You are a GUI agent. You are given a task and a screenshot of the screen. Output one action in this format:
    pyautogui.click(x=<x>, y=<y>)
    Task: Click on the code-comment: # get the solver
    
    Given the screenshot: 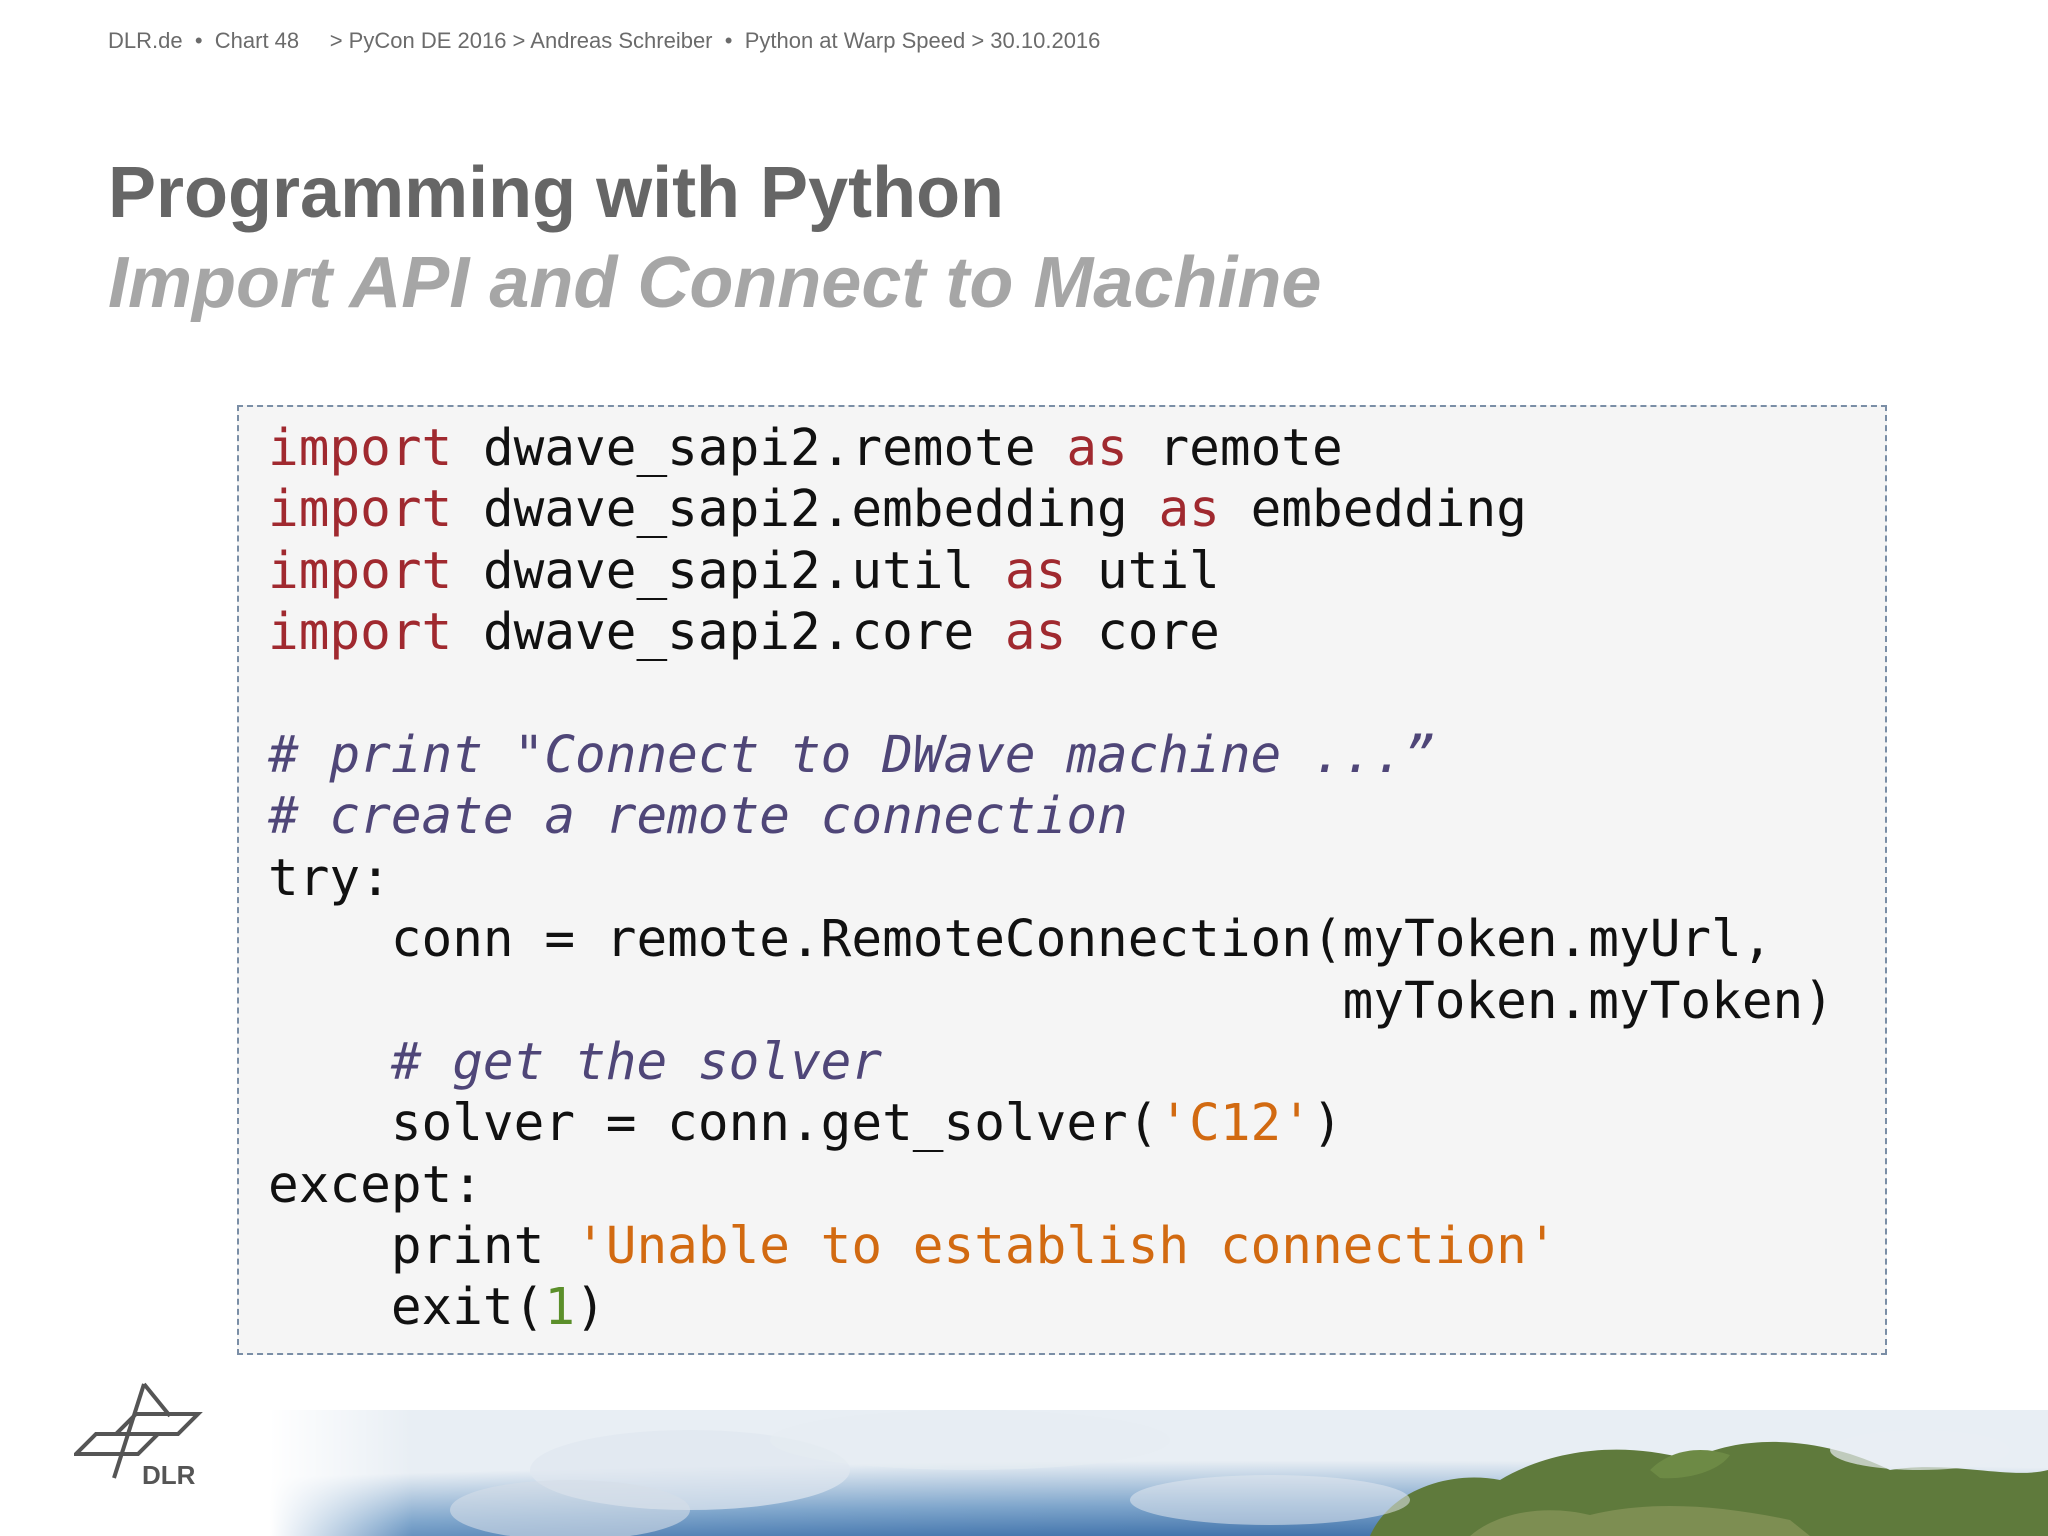 What is the action you would take?
    pyautogui.click(x=575, y=1062)
    